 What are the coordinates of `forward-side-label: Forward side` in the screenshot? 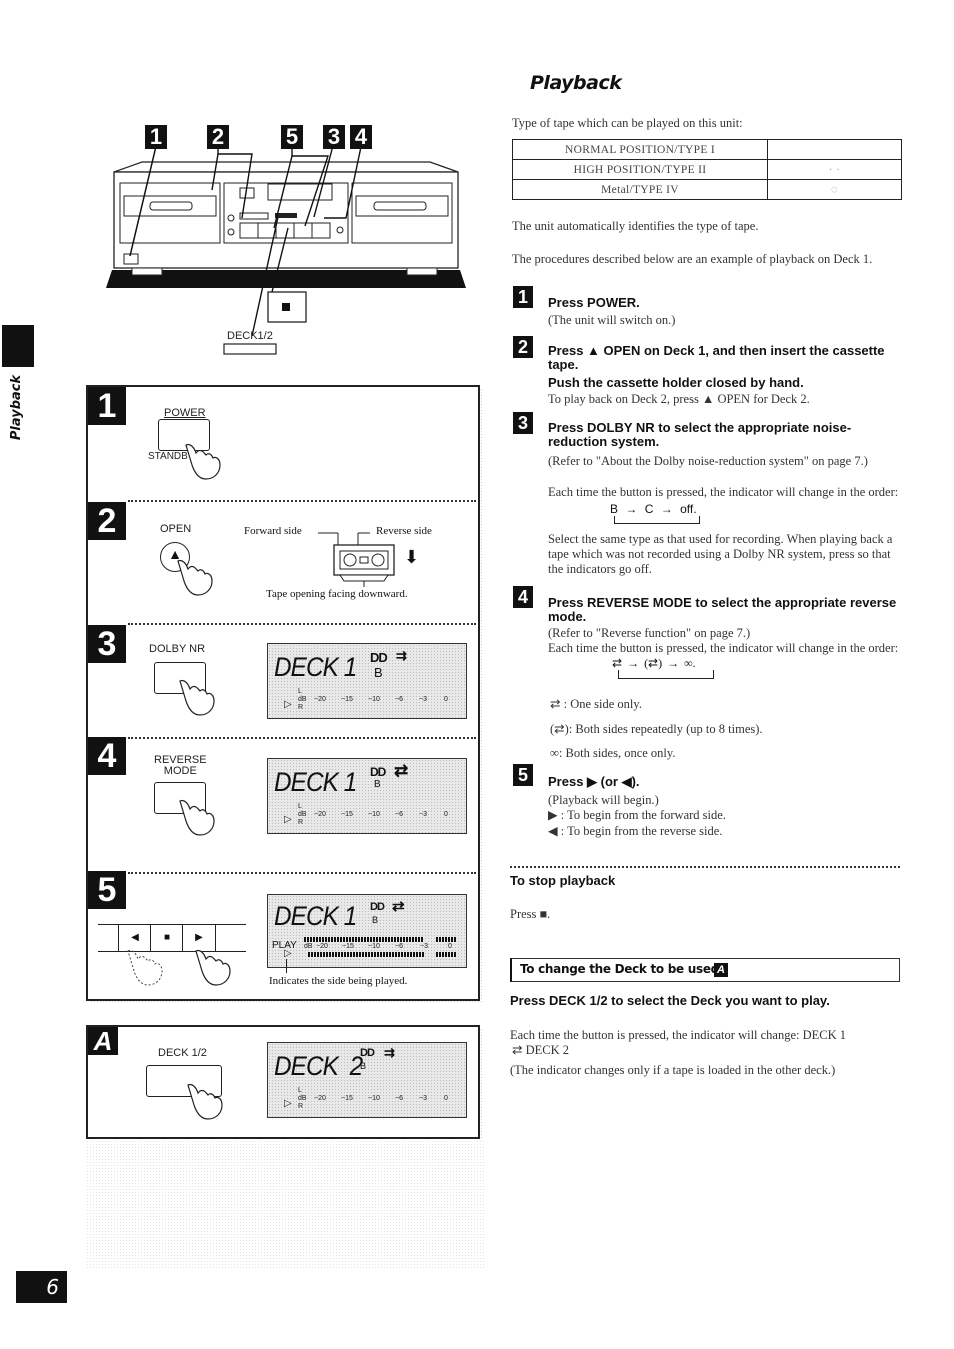 It's located at (273, 531).